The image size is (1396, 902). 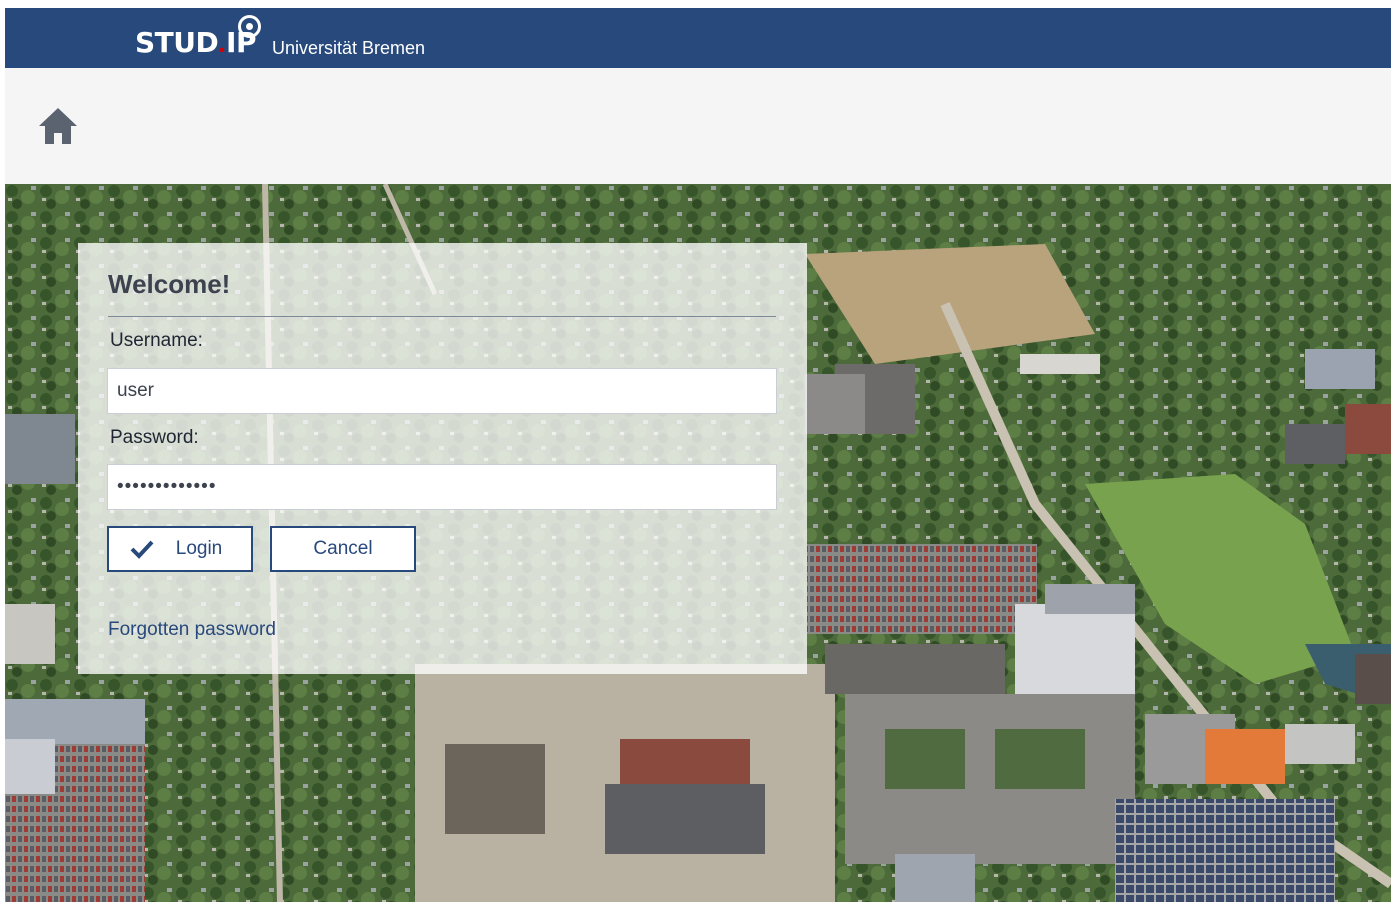 What do you see at coordinates (192, 630) in the screenshot?
I see `forgotten-password-link: Forgotten password` at bounding box center [192, 630].